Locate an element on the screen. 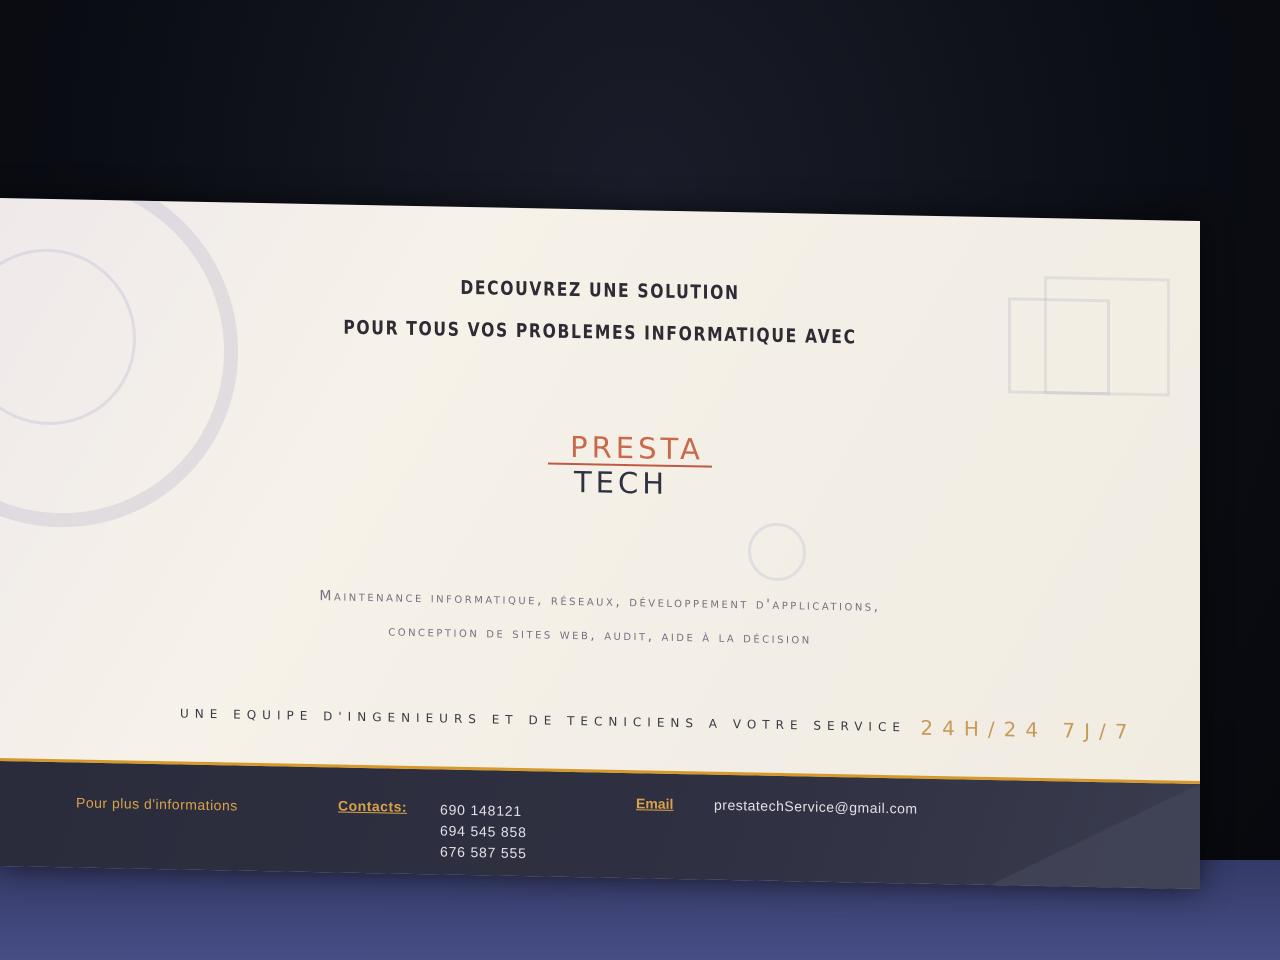 This screenshot has height=960, width=1280. logo-text-top: PRESTA is located at coordinates (637, 448).